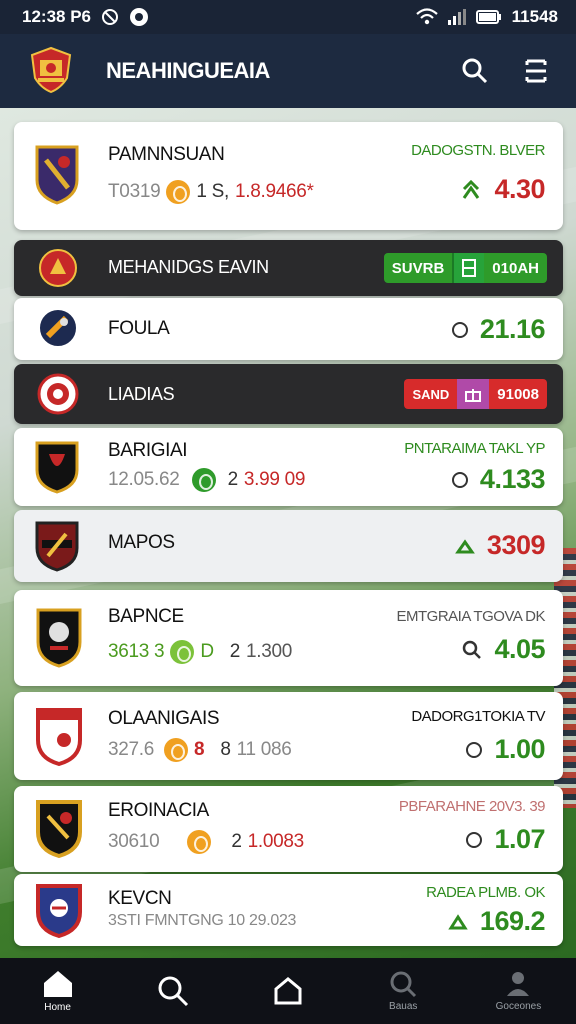 This screenshot has height=1024, width=576. I want to click on signal-icon, so click(456, 17).